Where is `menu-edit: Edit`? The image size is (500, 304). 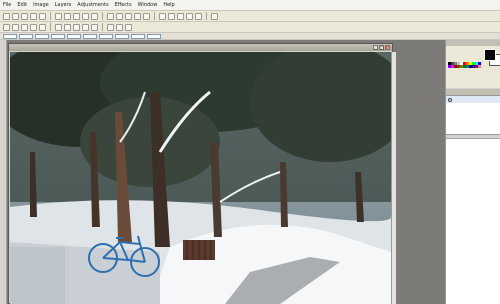
menu-edit: Edit is located at coordinates (22, 5).